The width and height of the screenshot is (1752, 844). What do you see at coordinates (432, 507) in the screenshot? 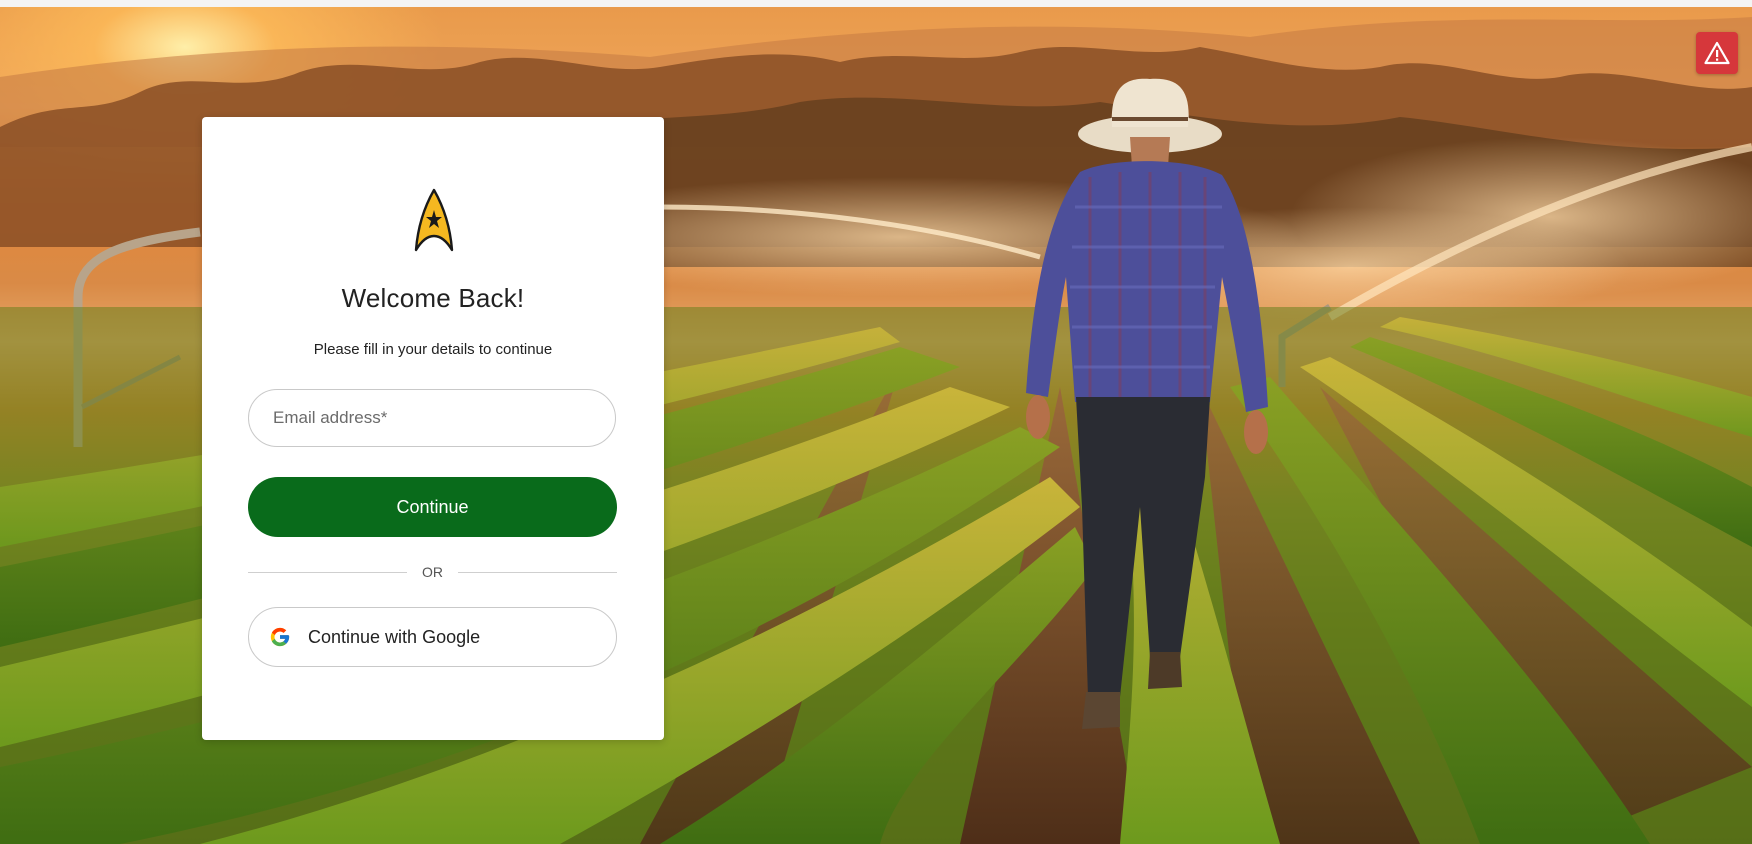
I see `continue-button: Continue` at bounding box center [432, 507].